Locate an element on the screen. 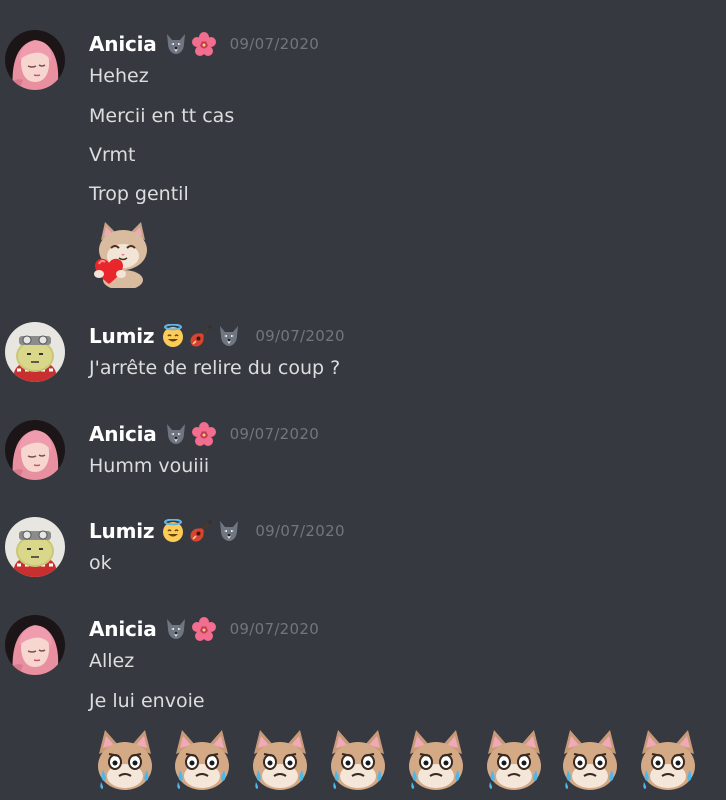 The image size is (726, 800). message-text: Trop gentil is located at coordinates (139, 194).